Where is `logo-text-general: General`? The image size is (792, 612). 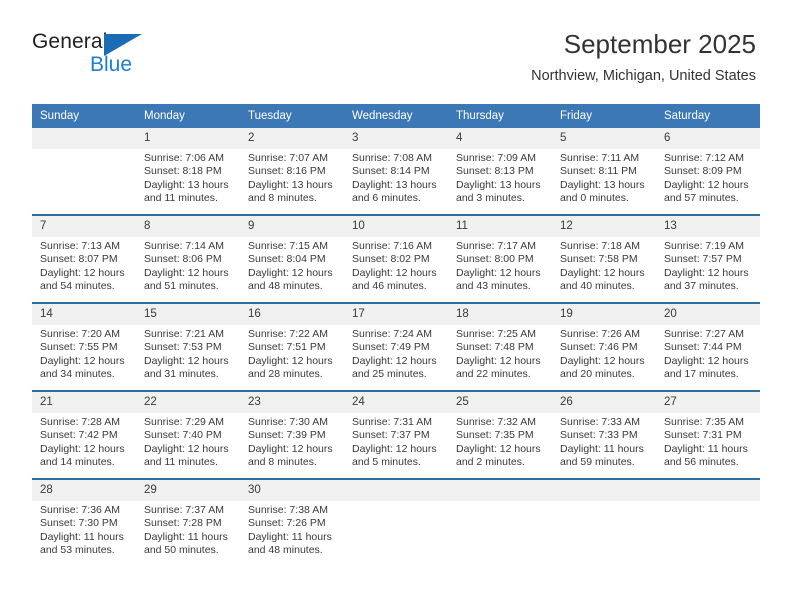
logo-text-general: General is located at coordinates (70, 41).